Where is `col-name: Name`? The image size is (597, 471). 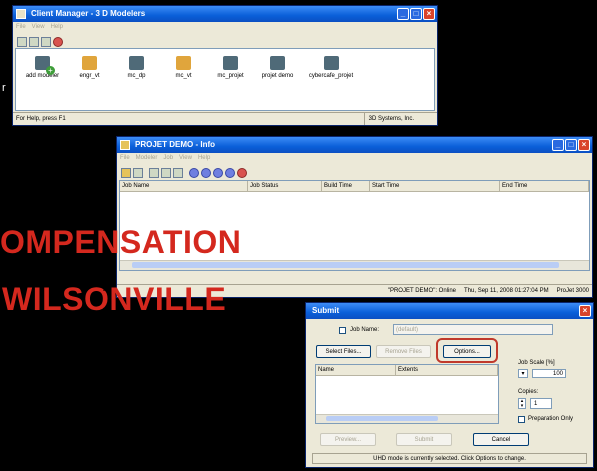
col-name: Name is located at coordinates (356, 370).